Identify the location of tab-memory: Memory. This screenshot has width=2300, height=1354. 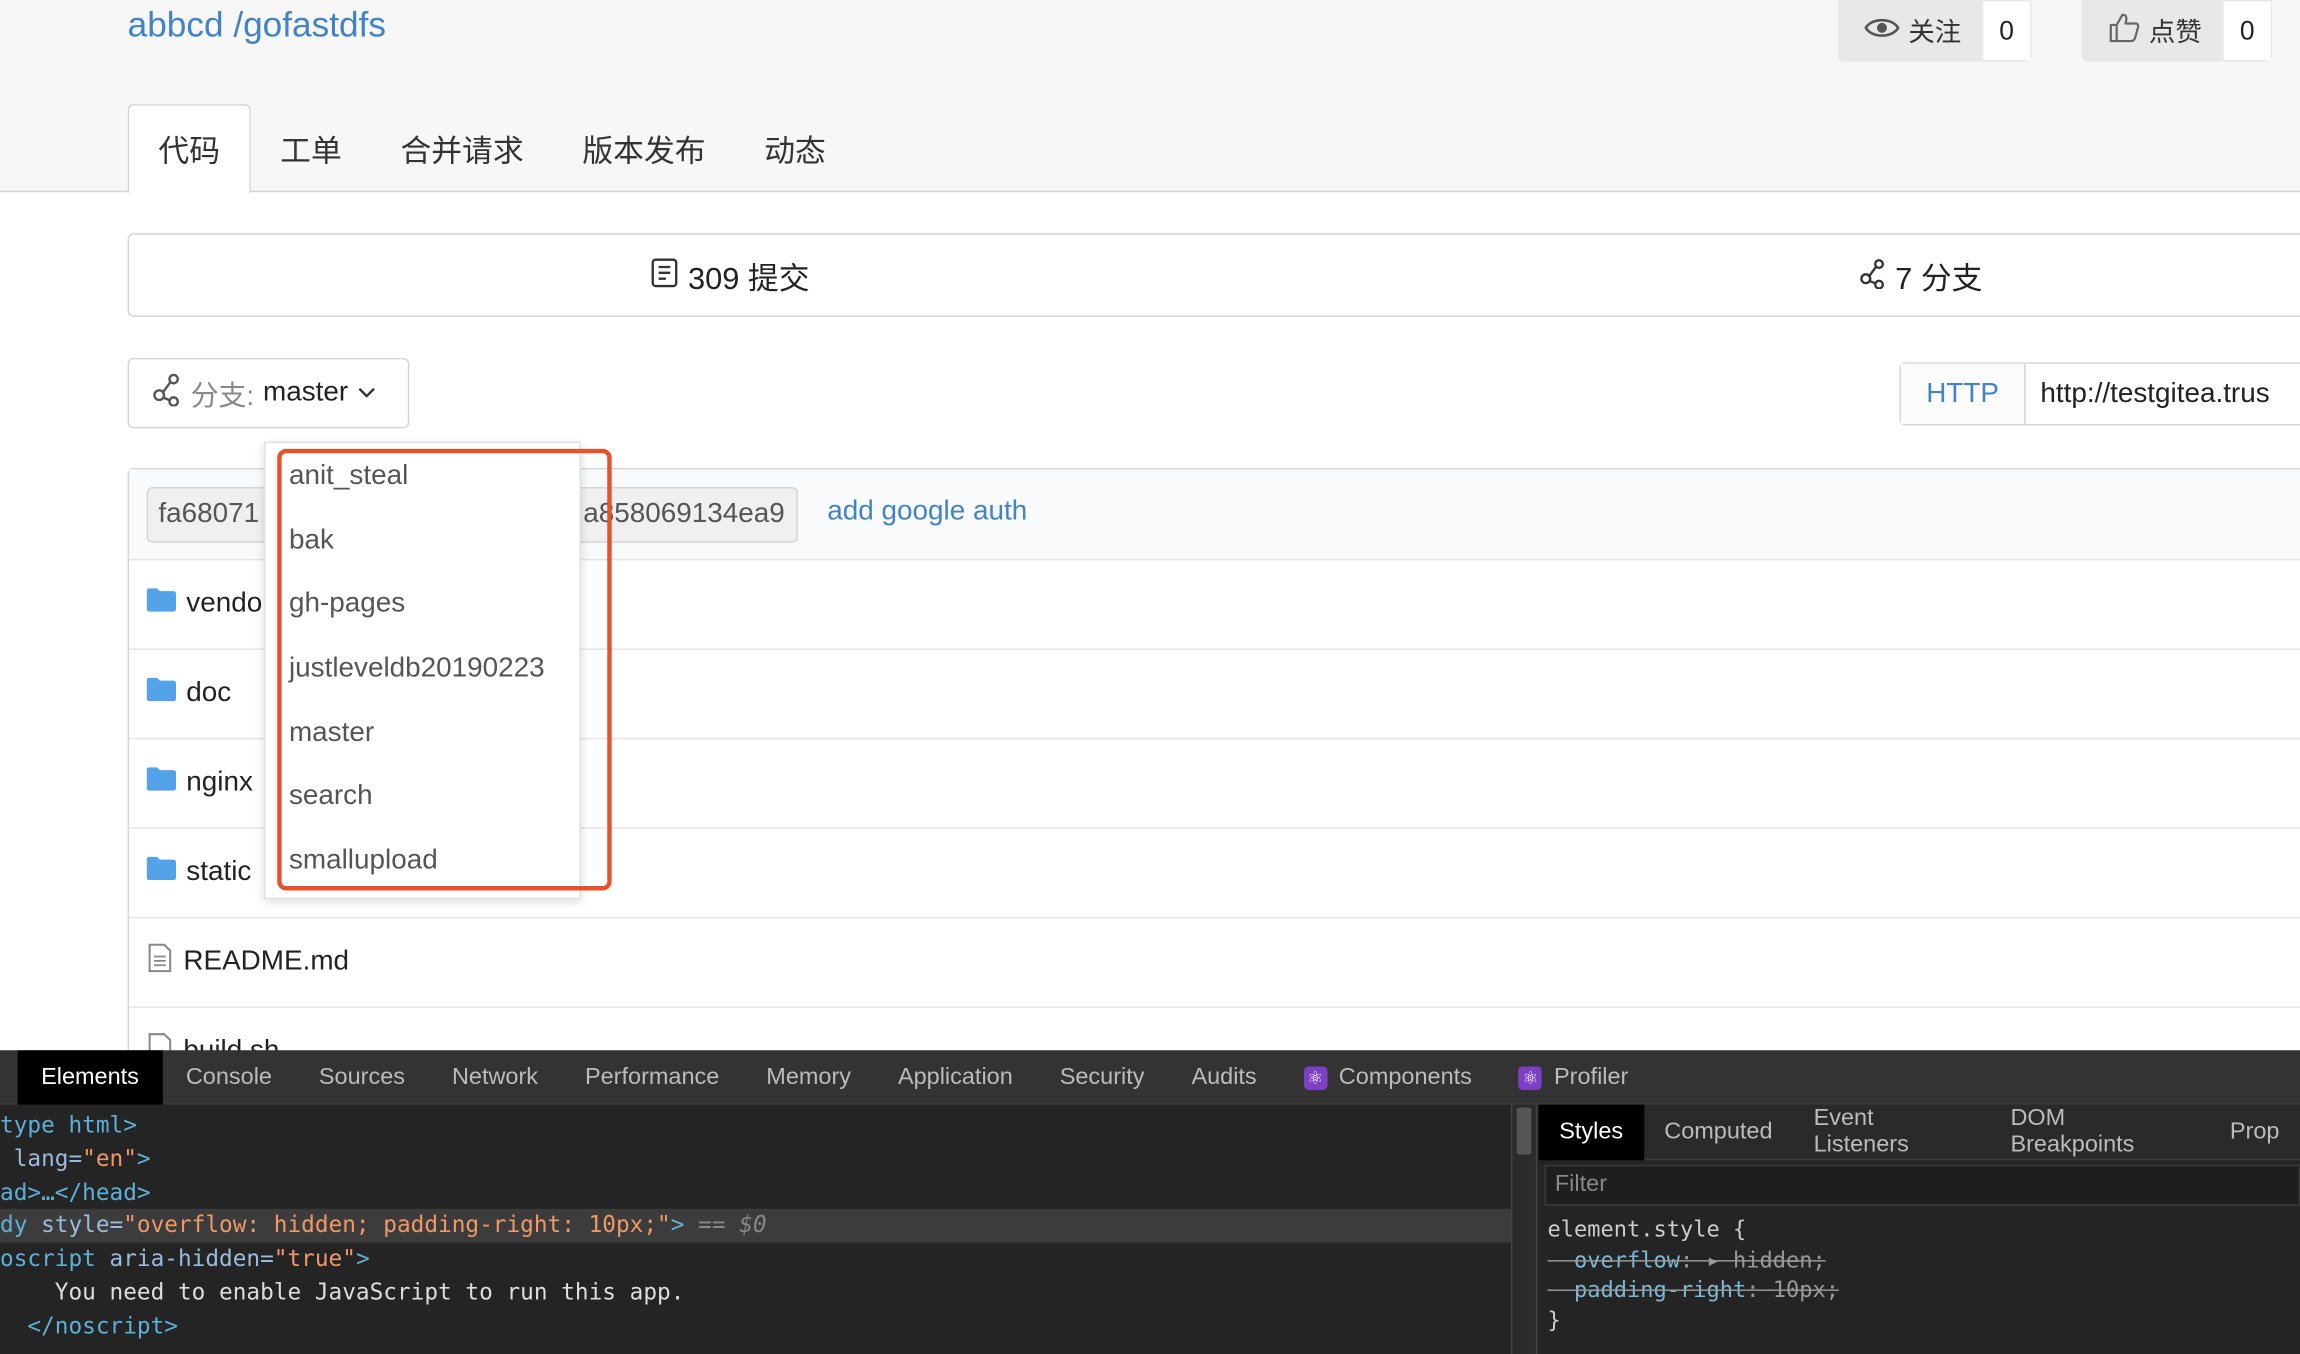
(809, 1077).